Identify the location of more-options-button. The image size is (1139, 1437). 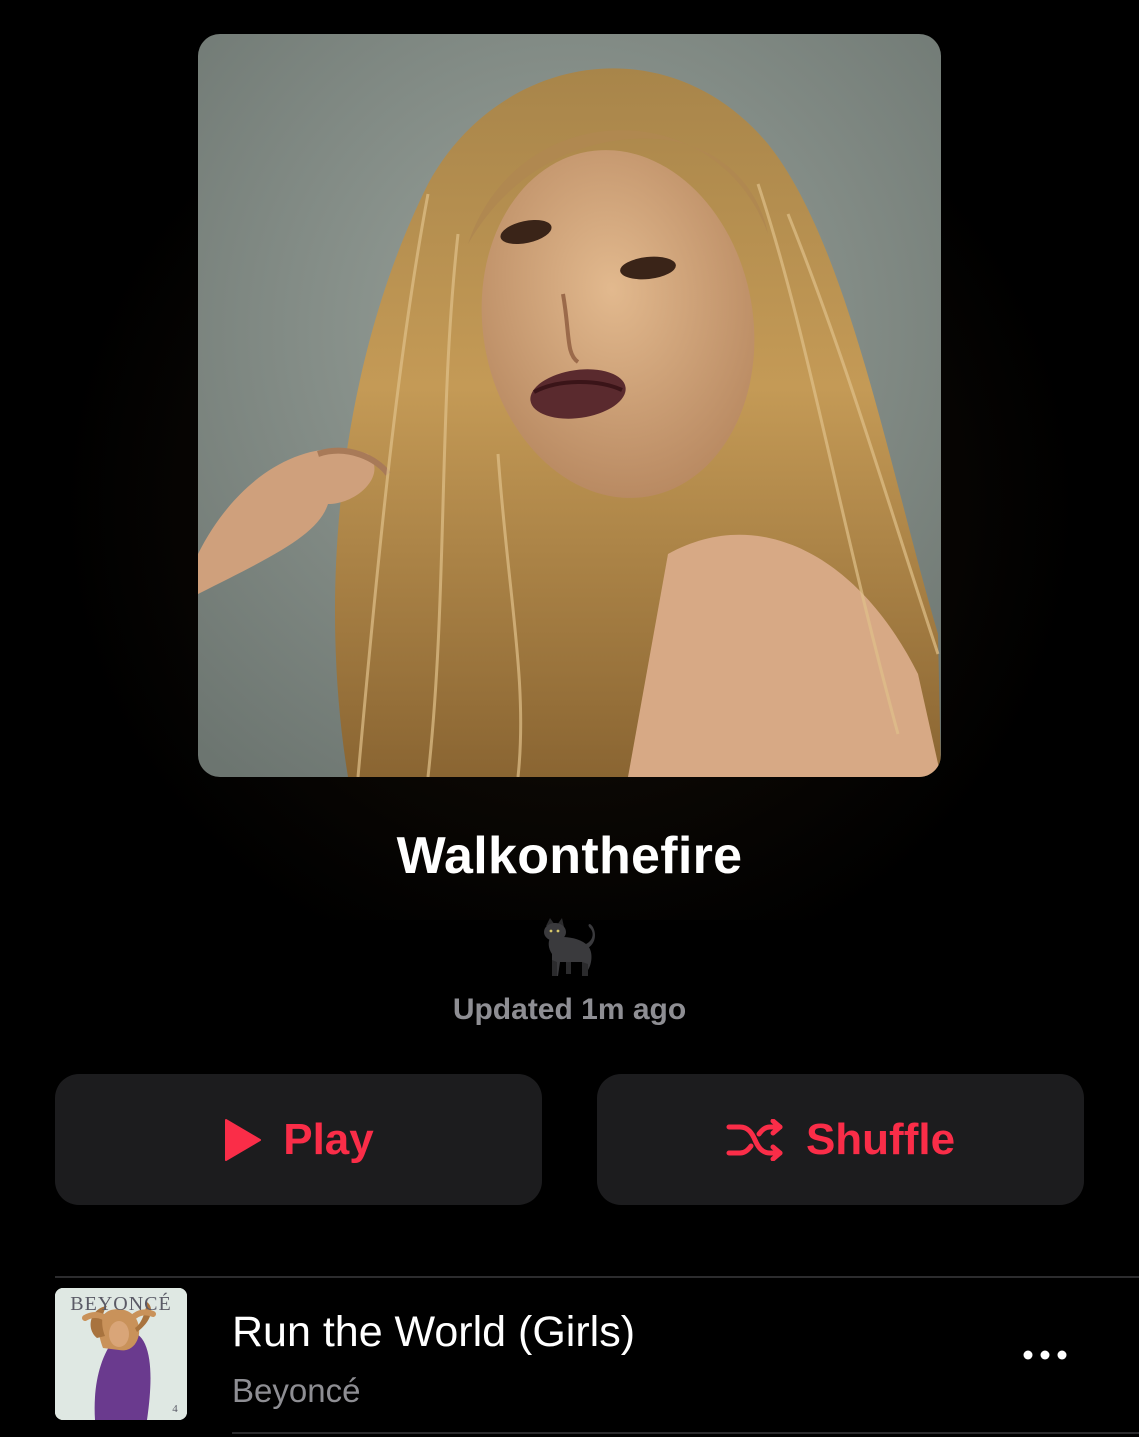
(1045, 1355).